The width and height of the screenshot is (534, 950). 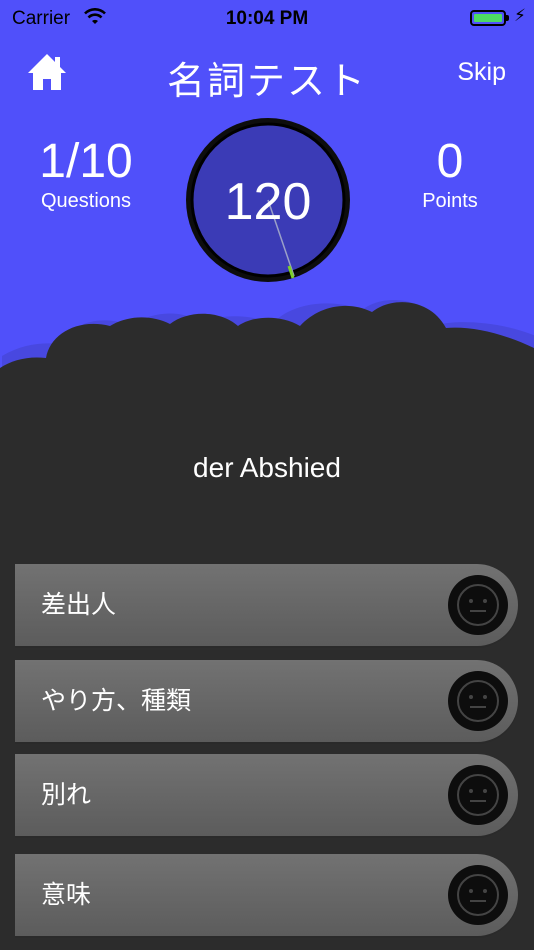 What do you see at coordinates (116, 701) in the screenshot?
I see `answer-label: やり方、種類` at bounding box center [116, 701].